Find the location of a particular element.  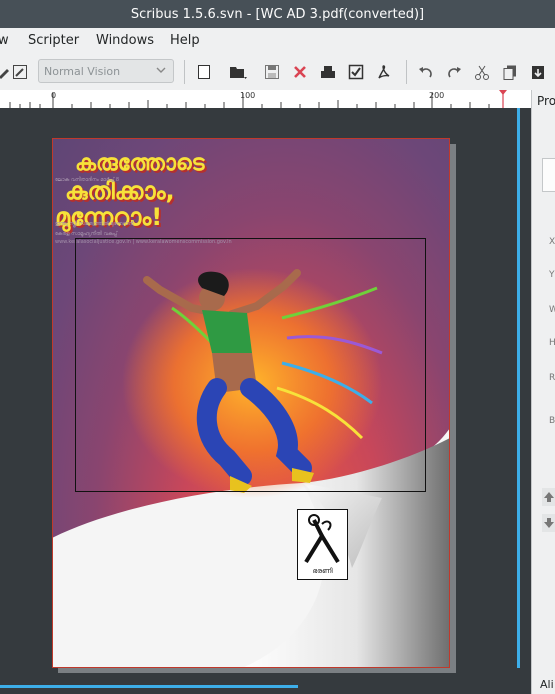

cut-icon is located at coordinates (482, 72).